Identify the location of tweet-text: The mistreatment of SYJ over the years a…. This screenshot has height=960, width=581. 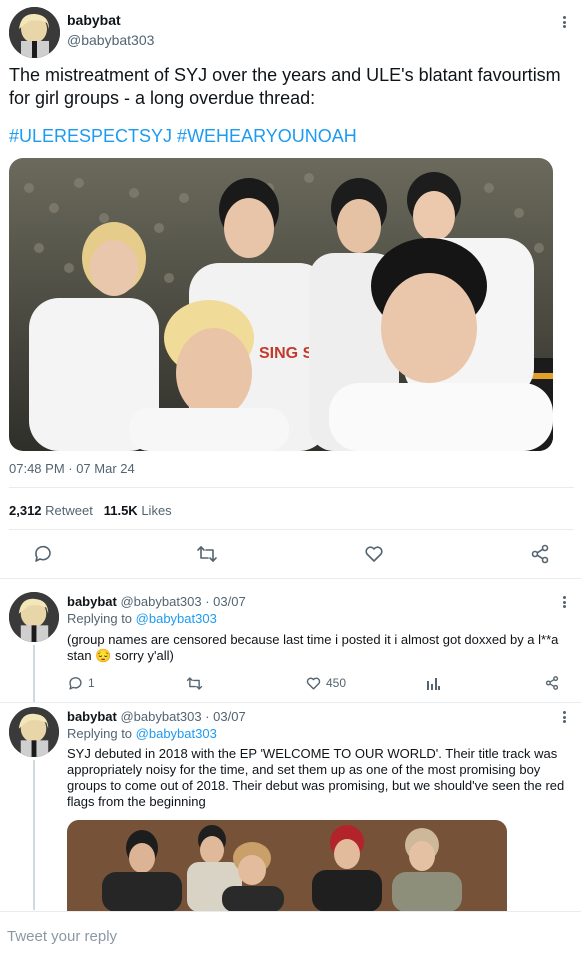
(285, 86).